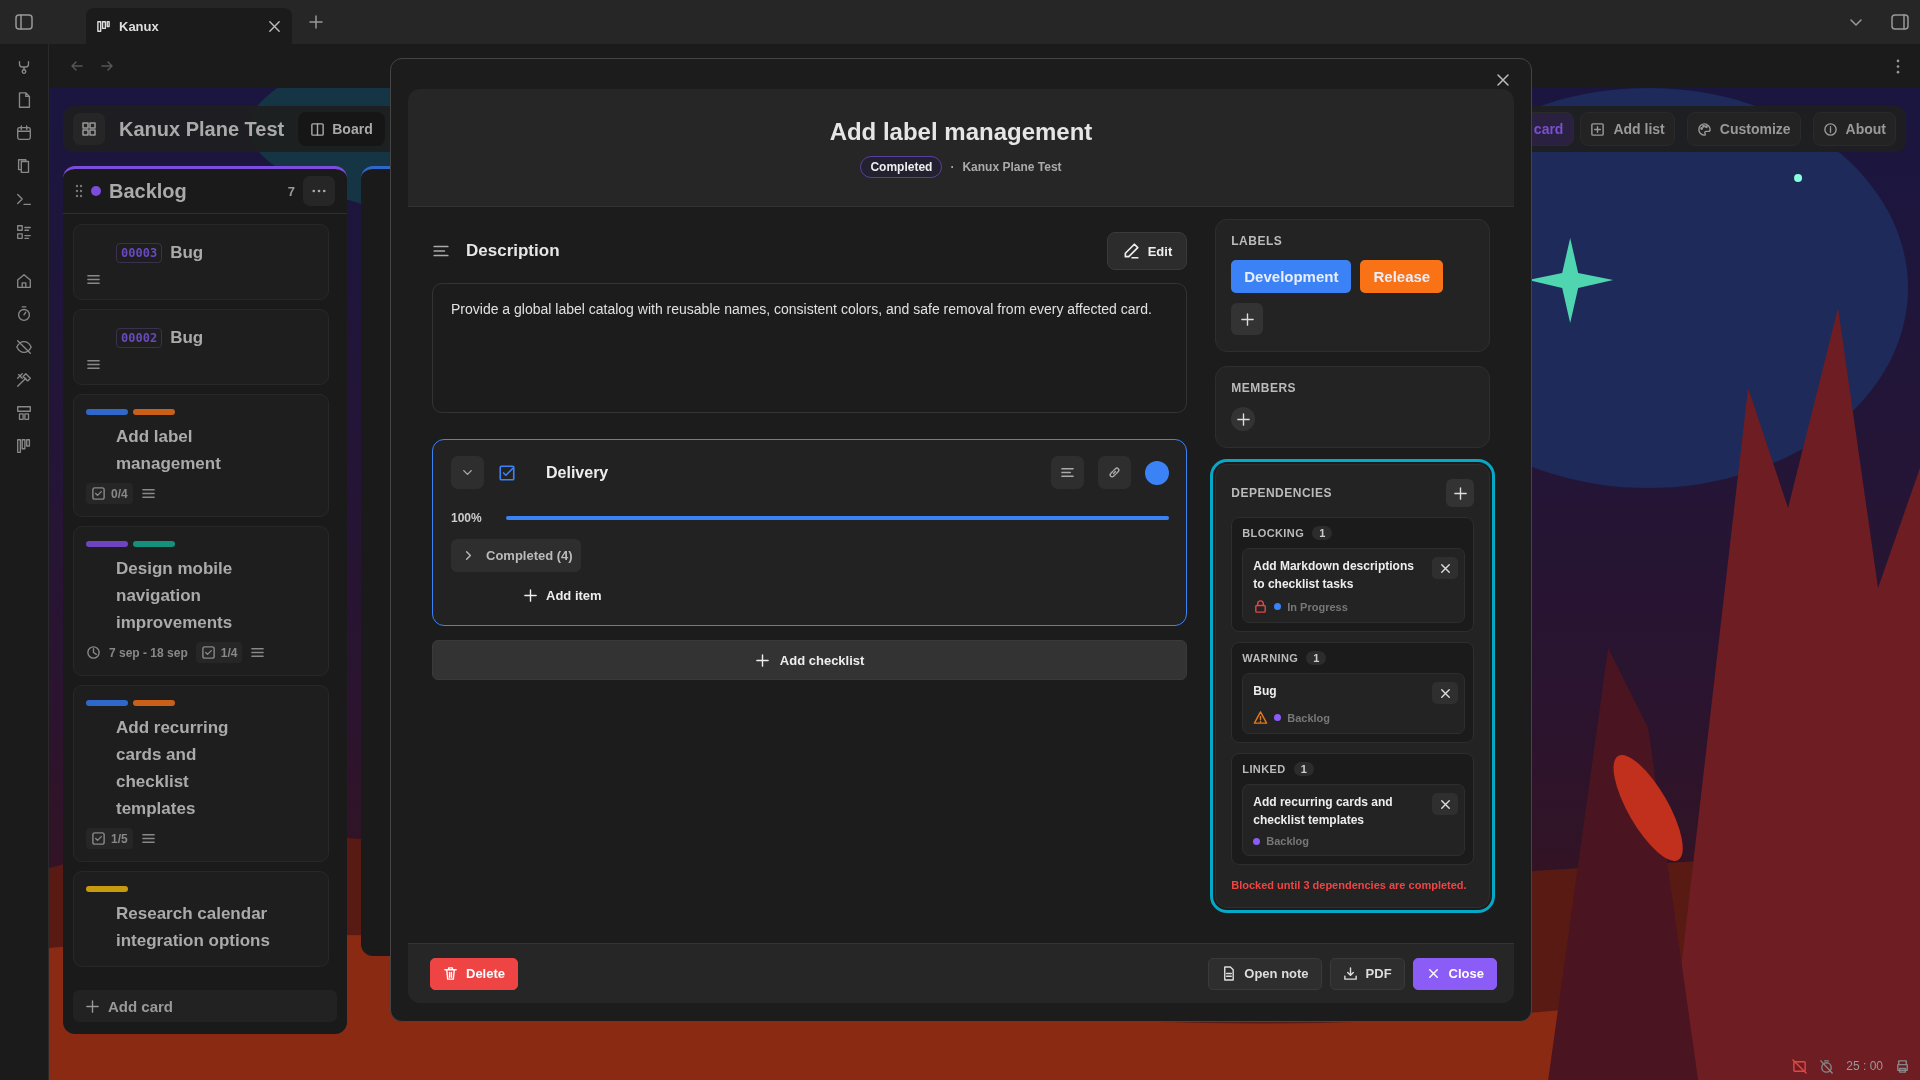  I want to click on board-card: Research calendar integration options, so click(201, 919).